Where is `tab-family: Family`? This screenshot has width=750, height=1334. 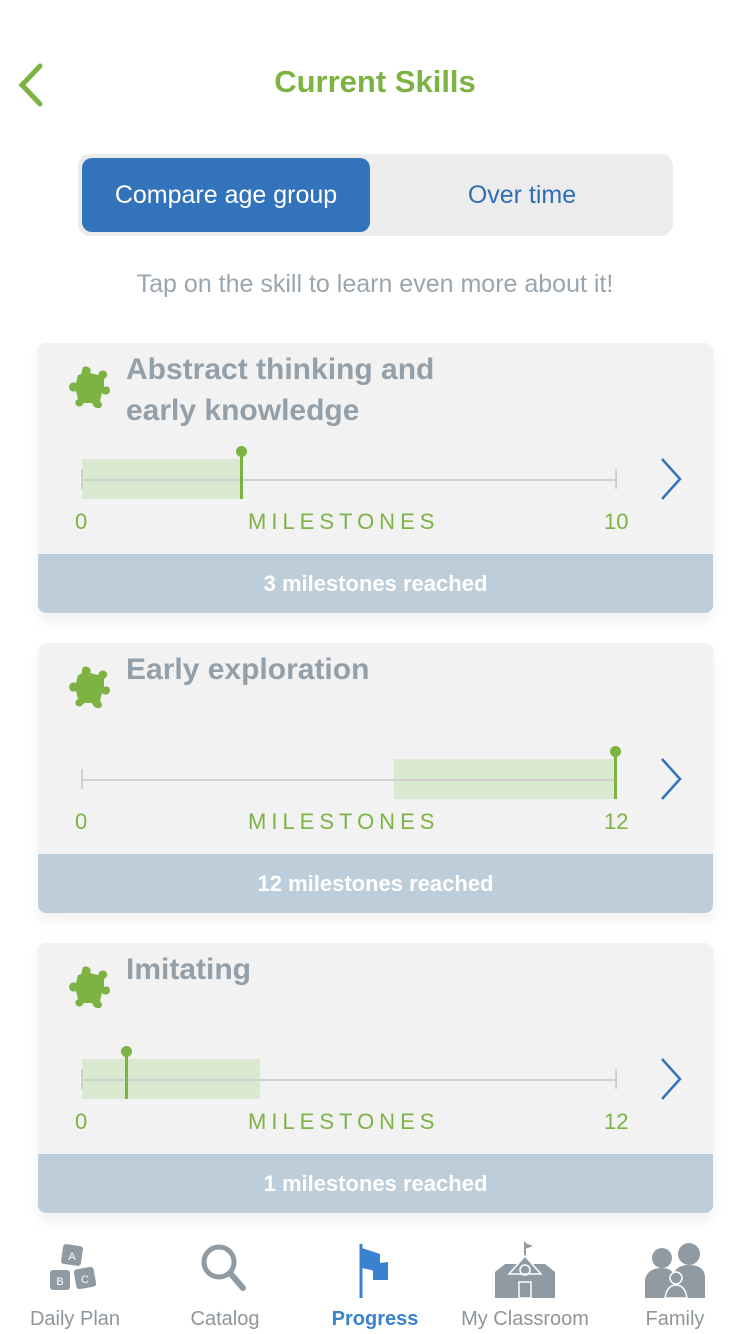
tab-family: Family is located at coordinates (675, 1282).